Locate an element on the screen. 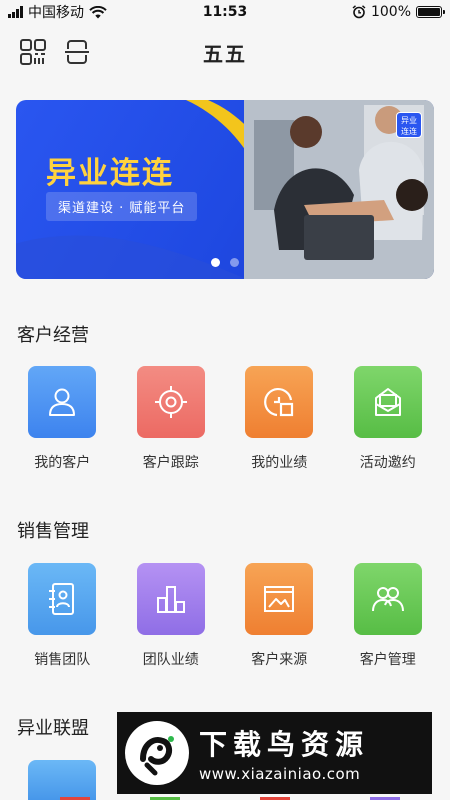  chart-pie-icon is located at coordinates (279, 402).